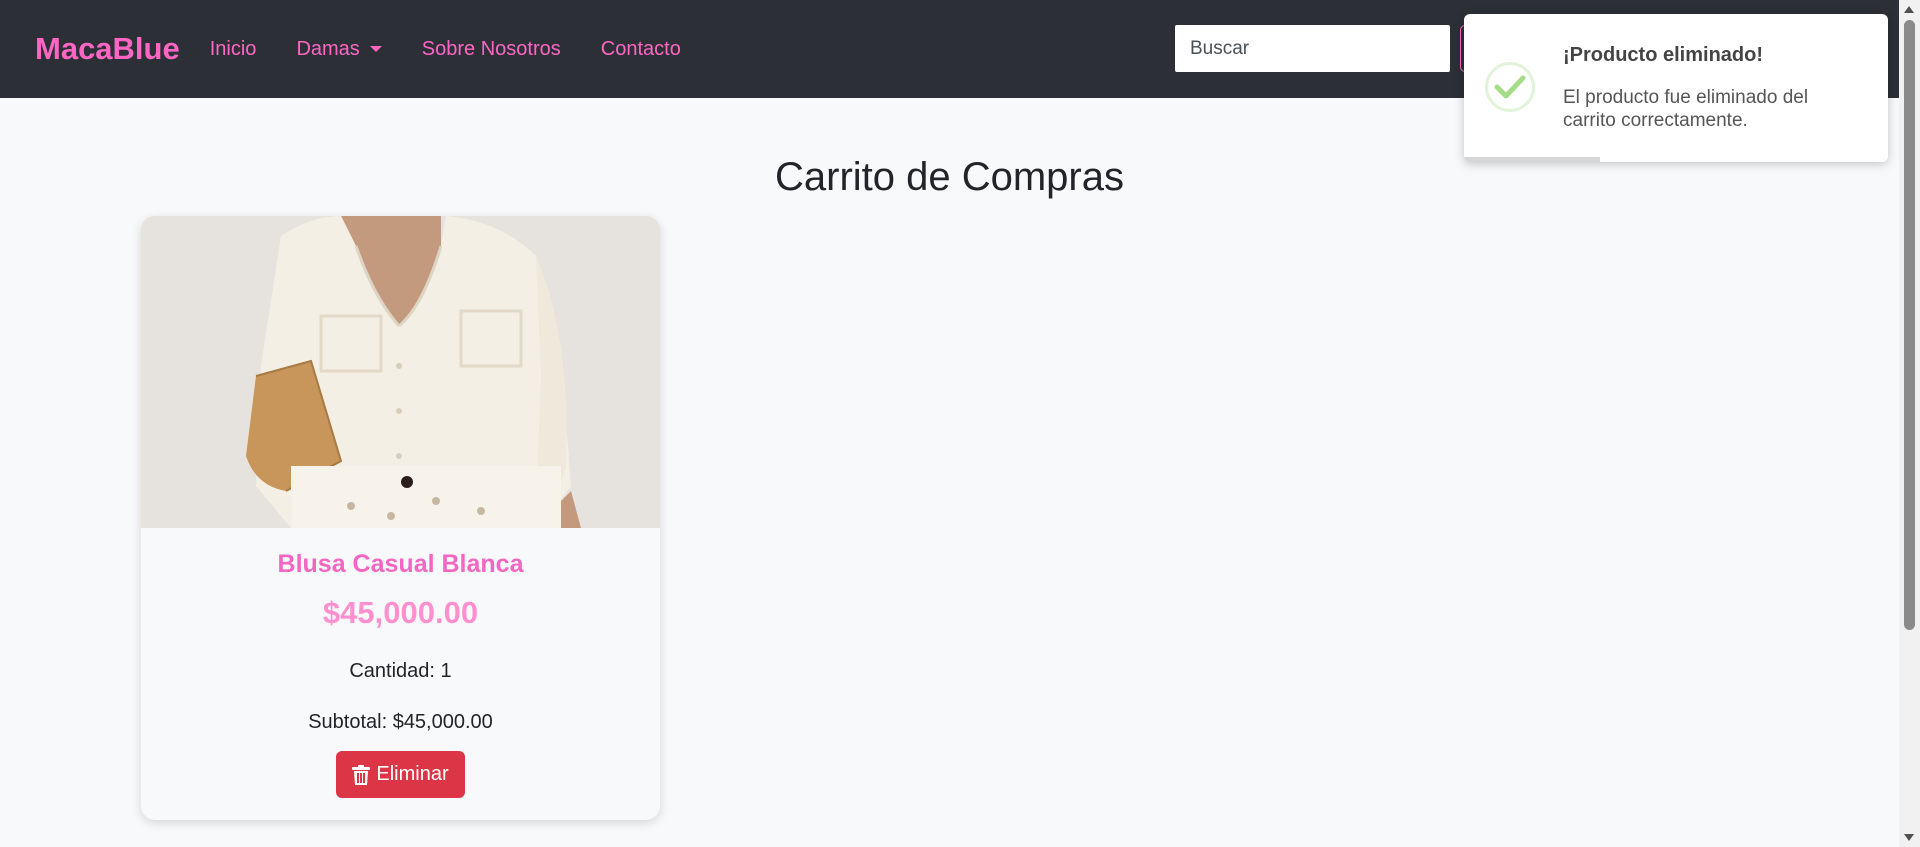  What do you see at coordinates (1312, 48) in the screenshot?
I see `search-input` at bounding box center [1312, 48].